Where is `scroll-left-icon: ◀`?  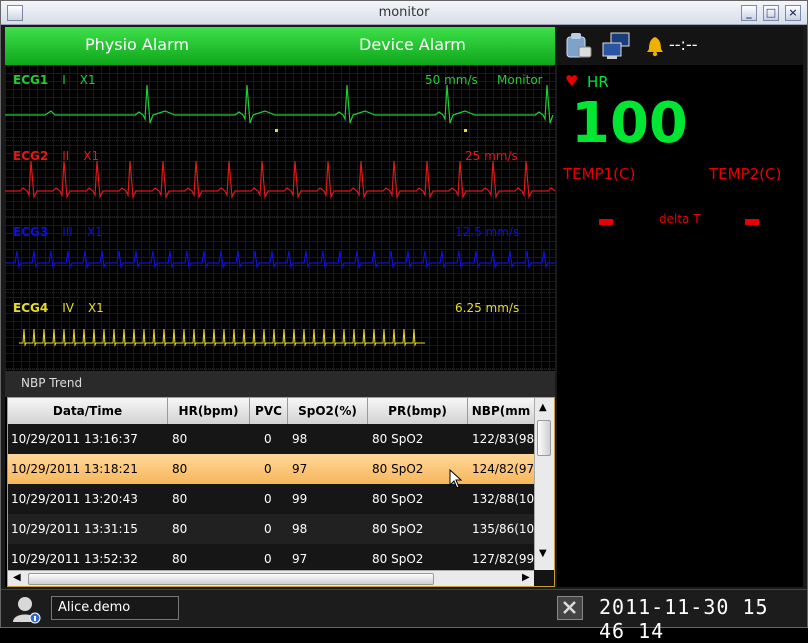 scroll-left-icon: ◀ is located at coordinates (17, 577).